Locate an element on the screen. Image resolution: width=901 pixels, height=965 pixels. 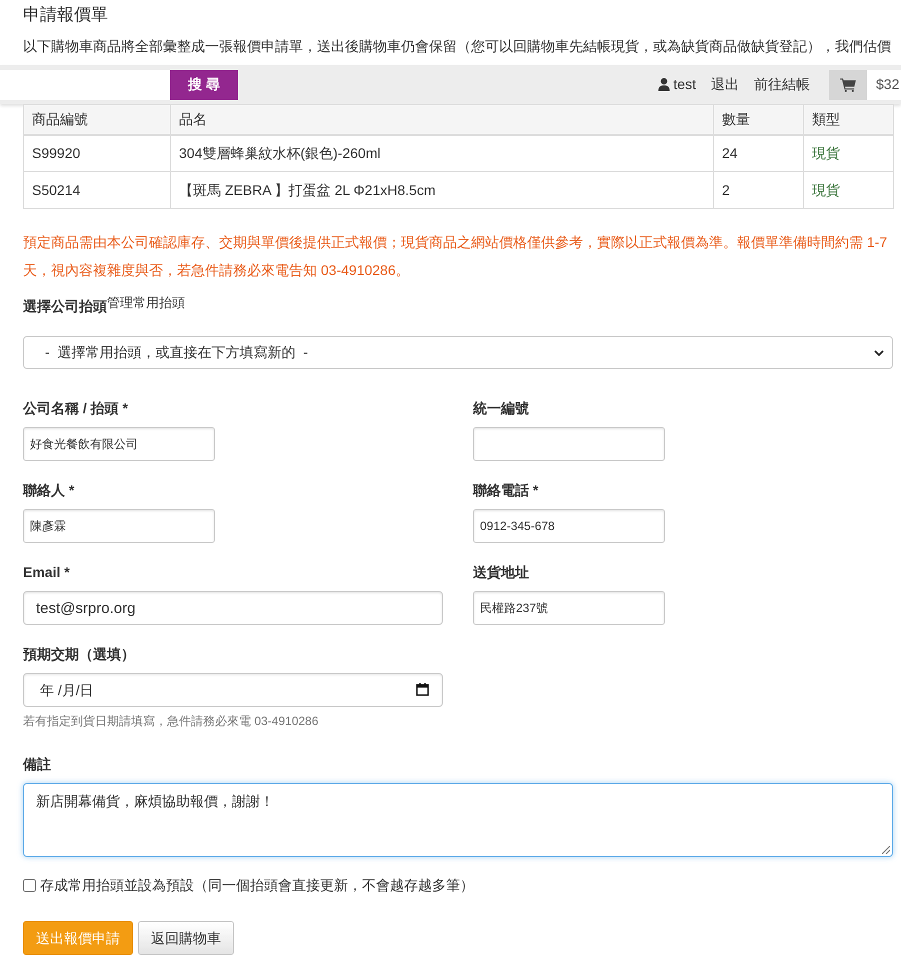
email-field: test@srpro.org is located at coordinates (233, 608).